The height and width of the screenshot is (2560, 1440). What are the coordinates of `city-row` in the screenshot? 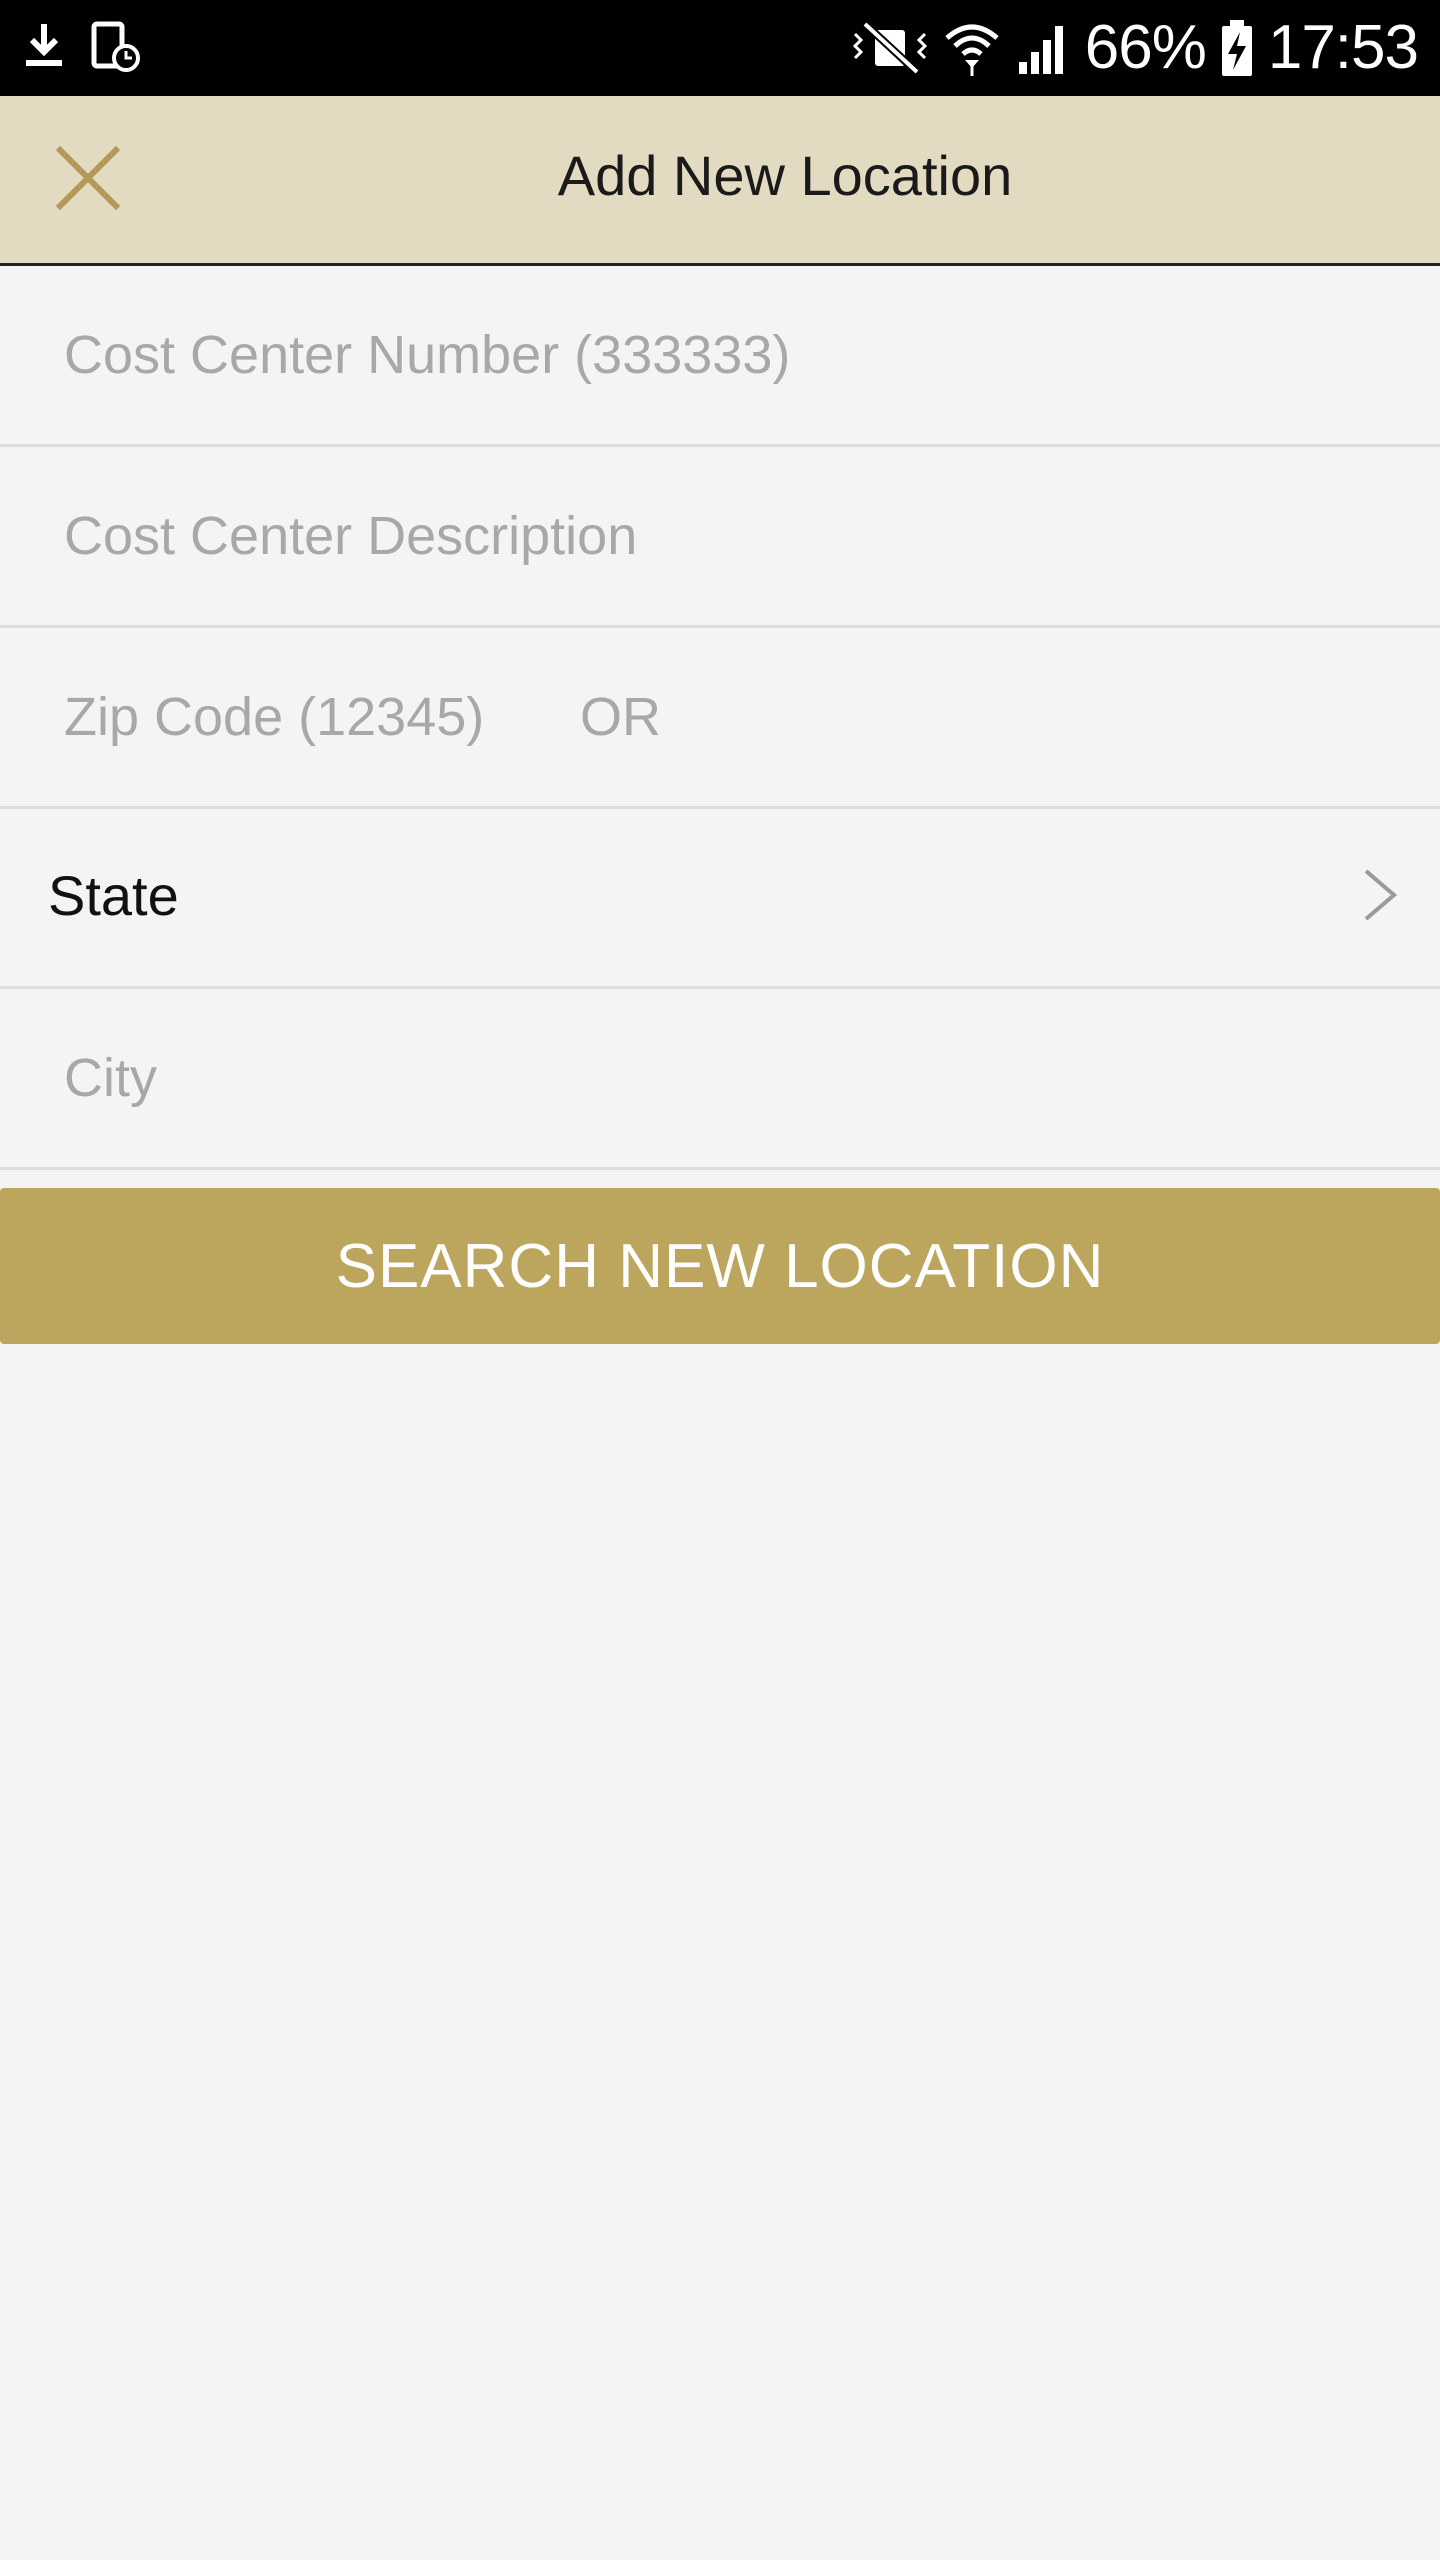 It's located at (720, 1079).